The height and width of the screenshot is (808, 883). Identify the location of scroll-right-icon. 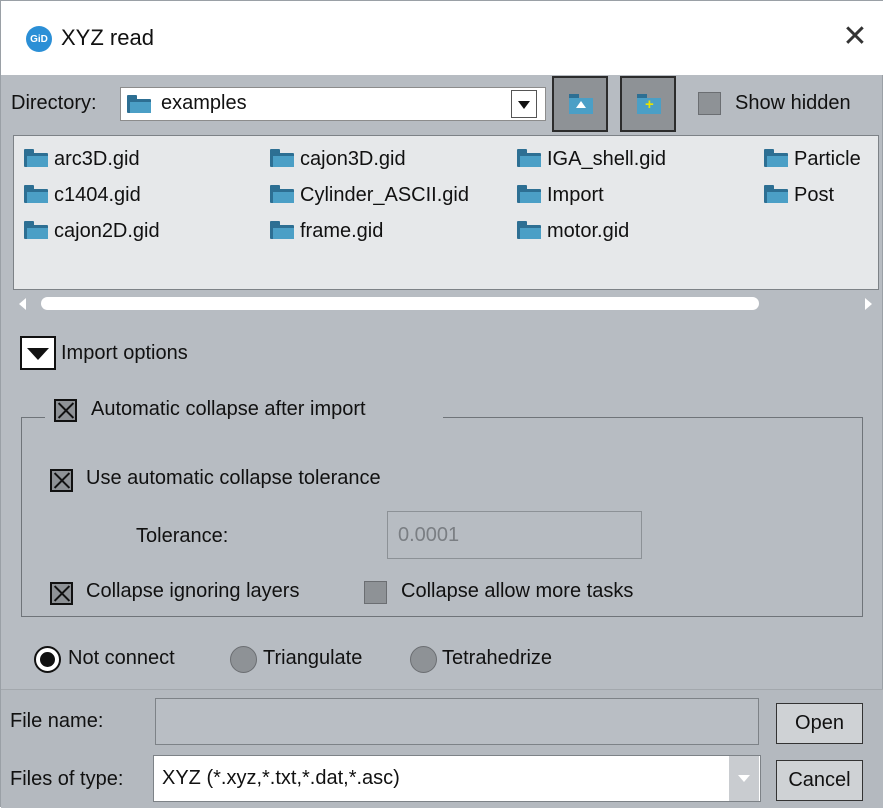
(868, 304).